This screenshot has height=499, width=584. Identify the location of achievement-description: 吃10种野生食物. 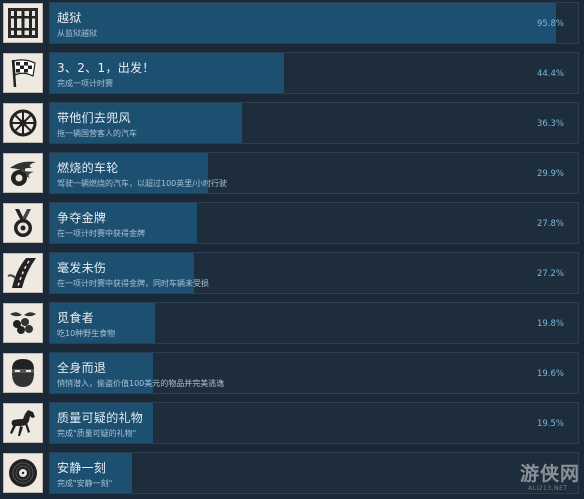
(86, 333).